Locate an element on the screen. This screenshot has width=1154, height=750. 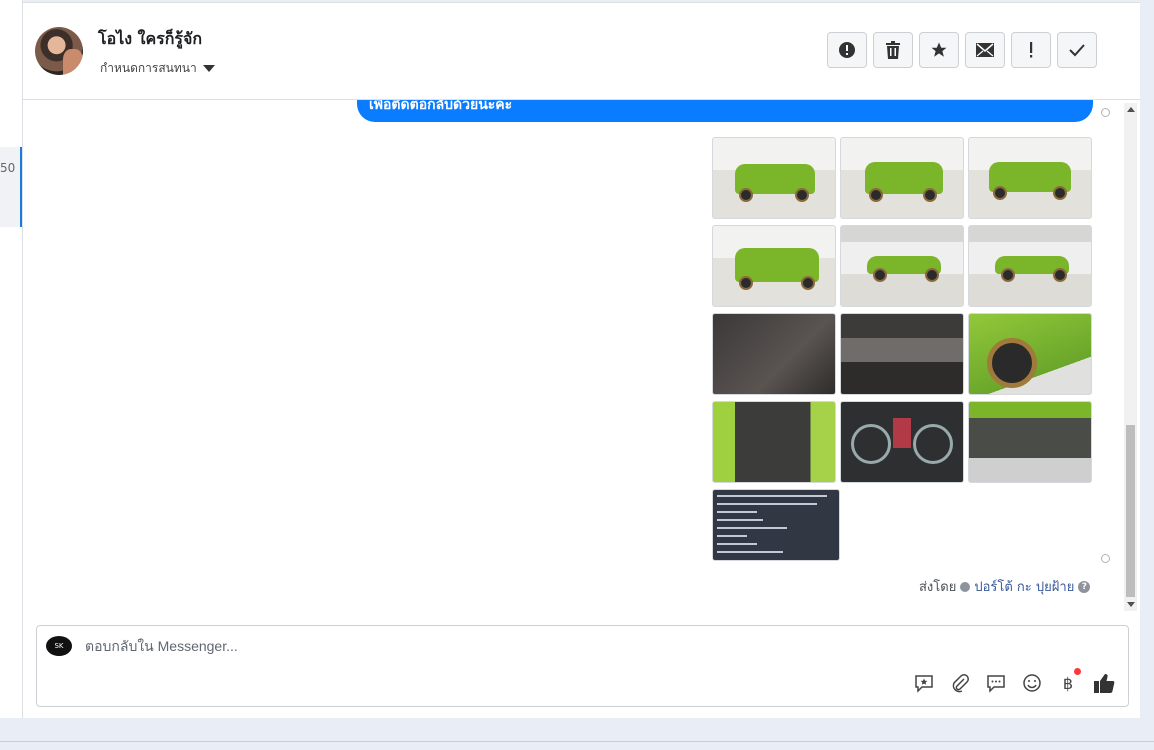
star-button is located at coordinates (939, 50).